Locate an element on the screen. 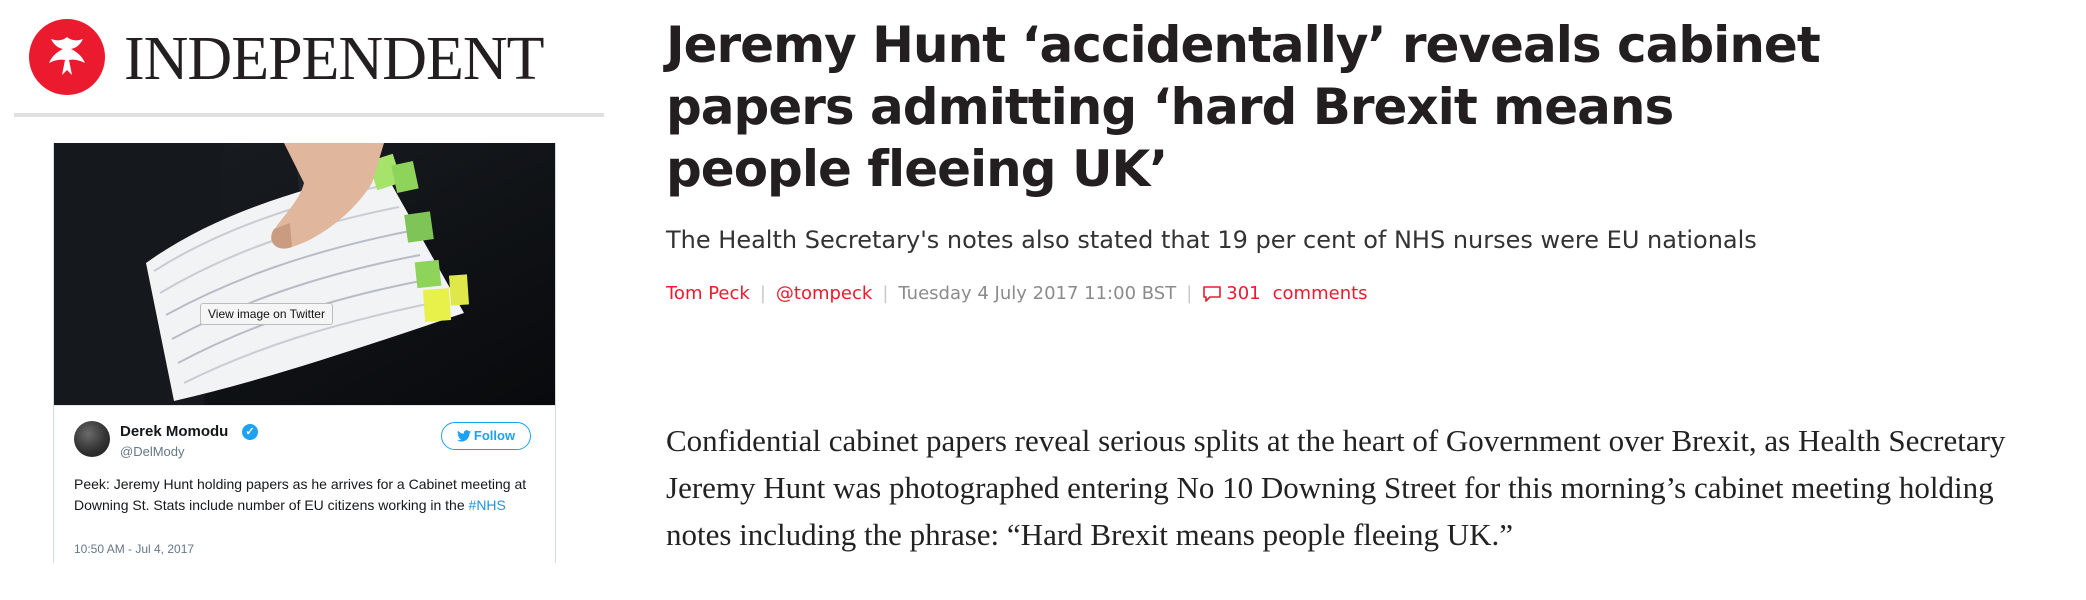  comment-bubble-icon is located at coordinates (1212, 294).